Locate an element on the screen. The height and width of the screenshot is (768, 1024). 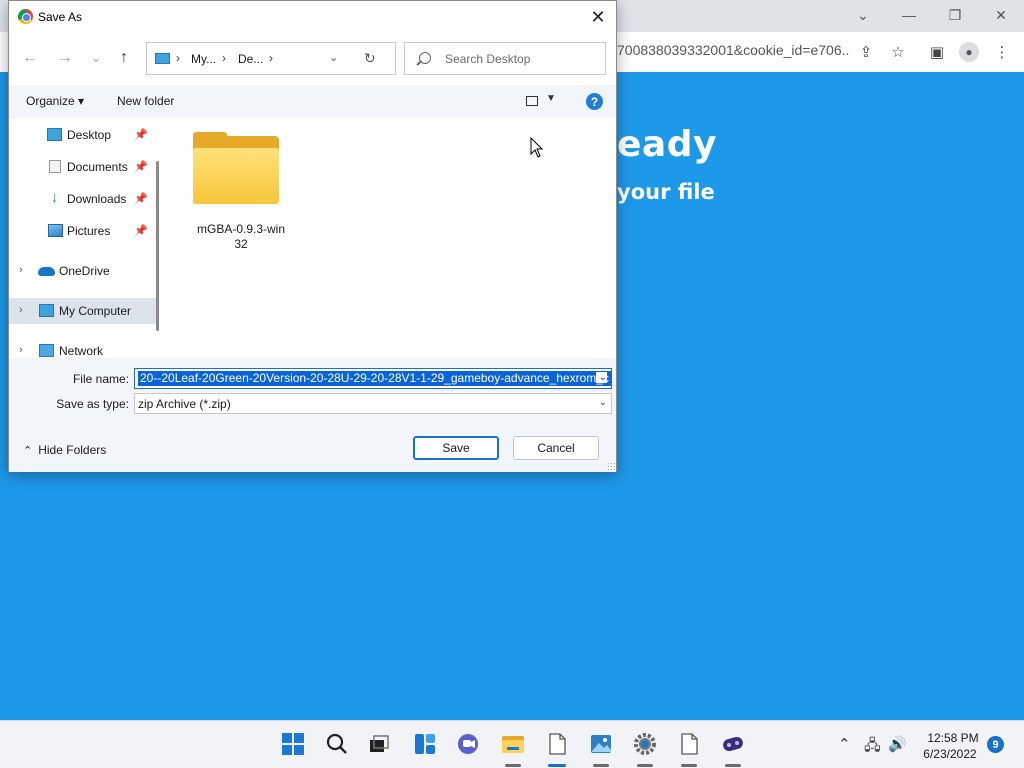
documents-icon is located at coordinates (55, 166).